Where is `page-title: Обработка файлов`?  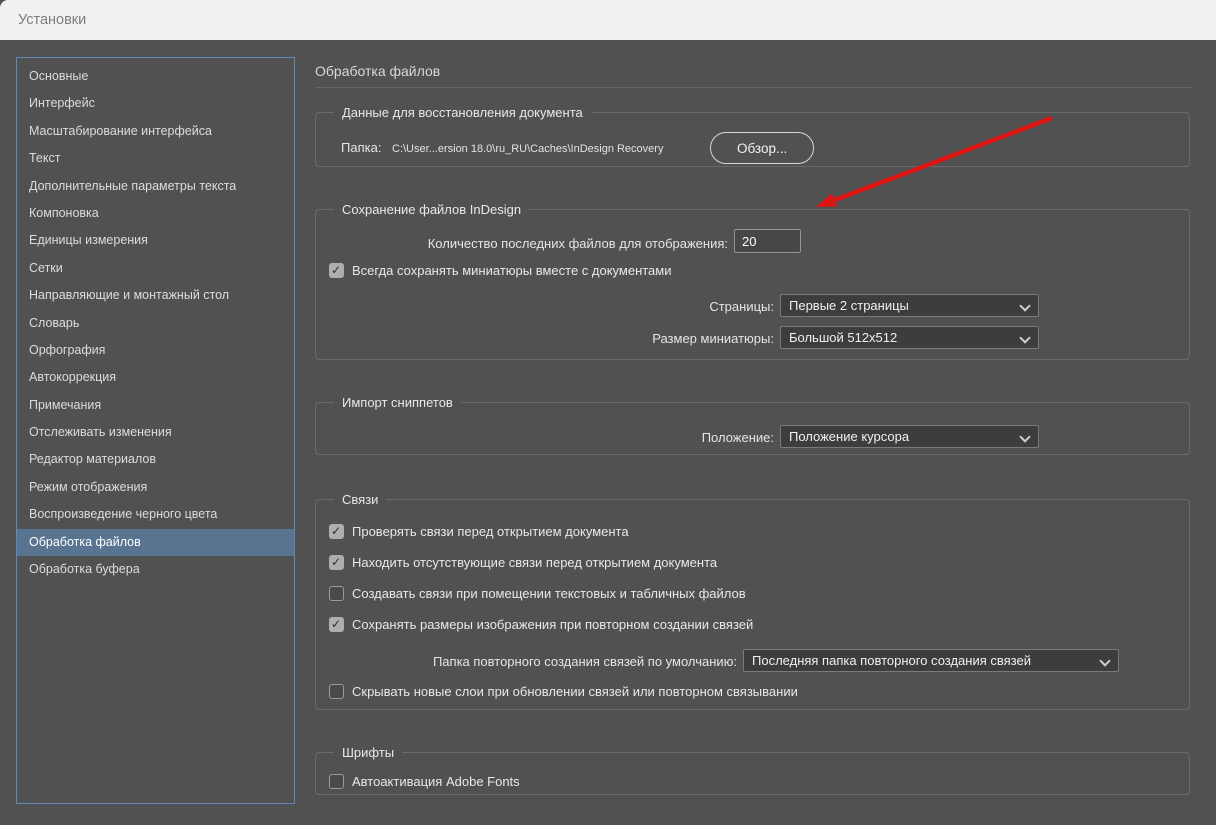 page-title: Обработка файлов is located at coordinates (378, 71).